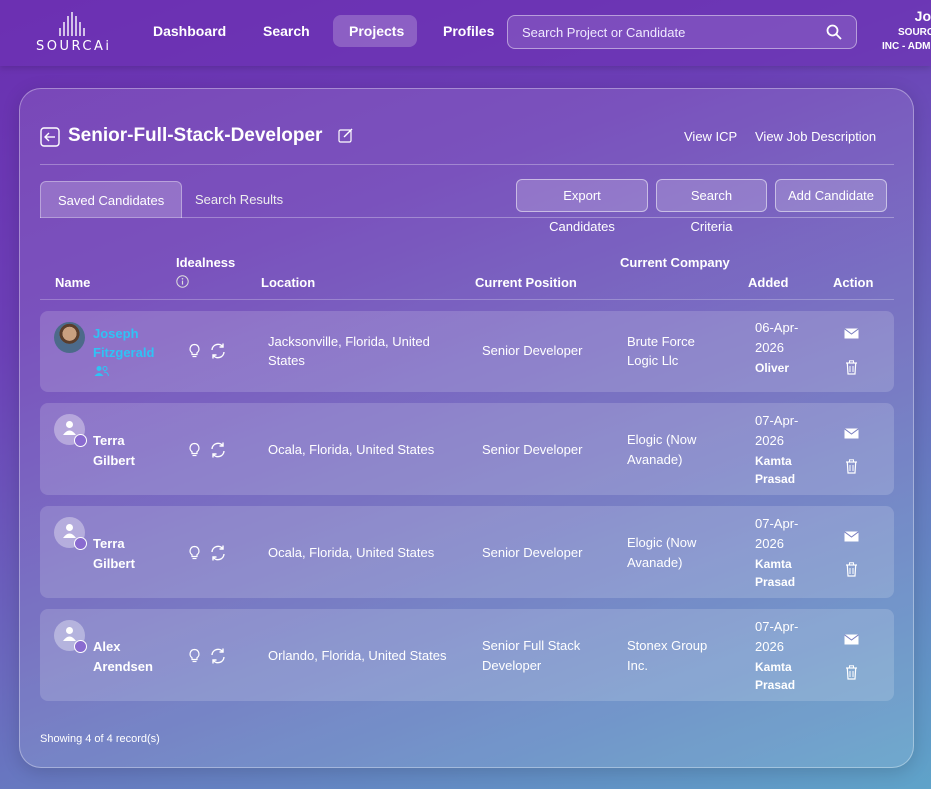 The height and width of the screenshot is (789, 931). What do you see at coordinates (834, 32) in the screenshot?
I see `search-icon` at bounding box center [834, 32].